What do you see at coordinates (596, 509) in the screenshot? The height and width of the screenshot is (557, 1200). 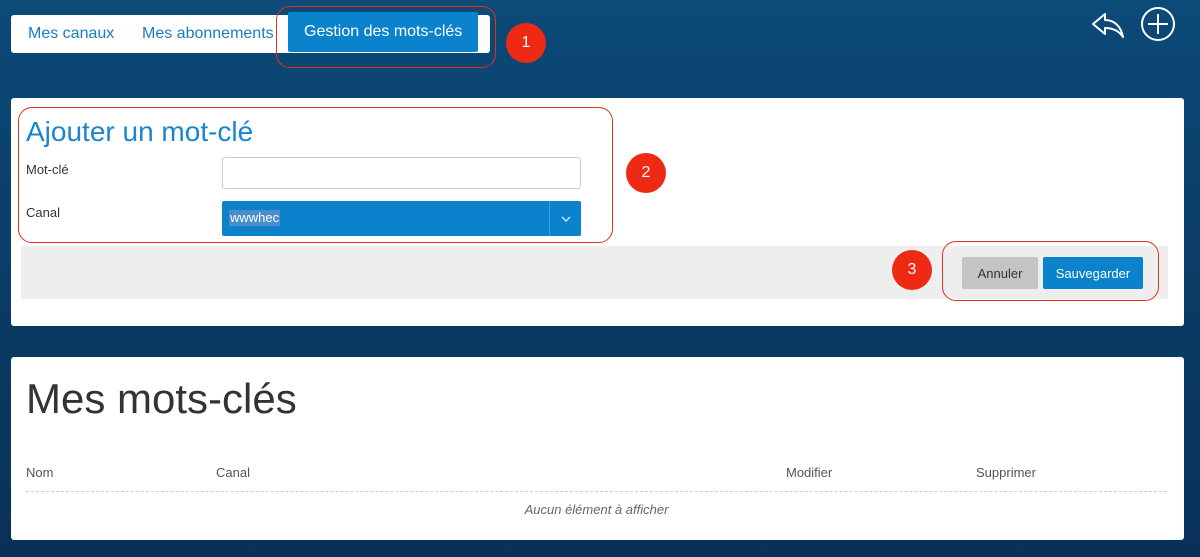 I see `empty-table-message: Aucun élément à afficher` at bounding box center [596, 509].